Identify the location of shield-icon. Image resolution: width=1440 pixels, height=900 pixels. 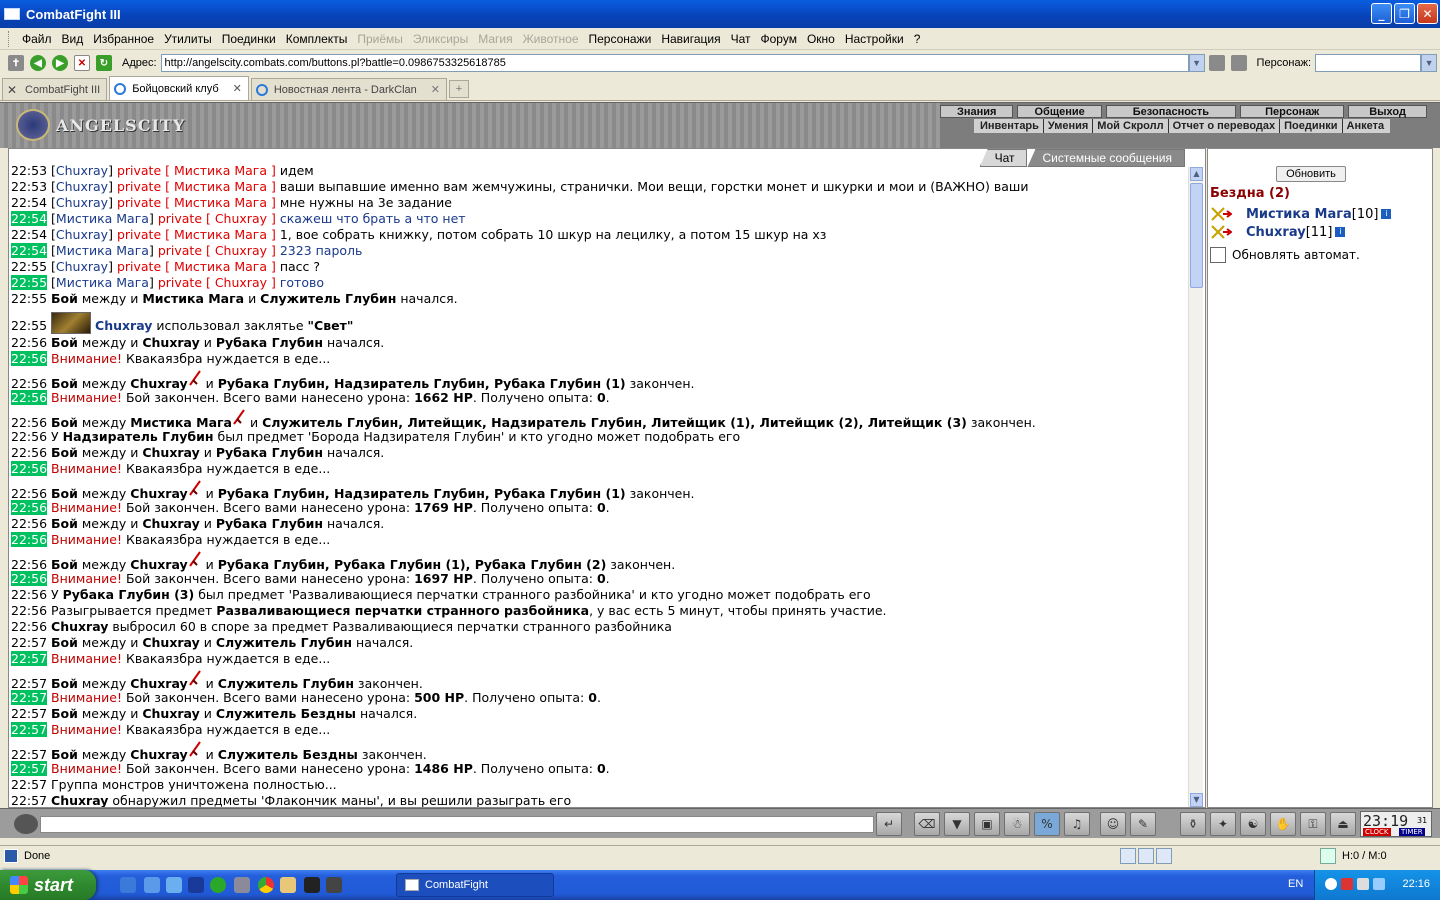
(1347, 884).